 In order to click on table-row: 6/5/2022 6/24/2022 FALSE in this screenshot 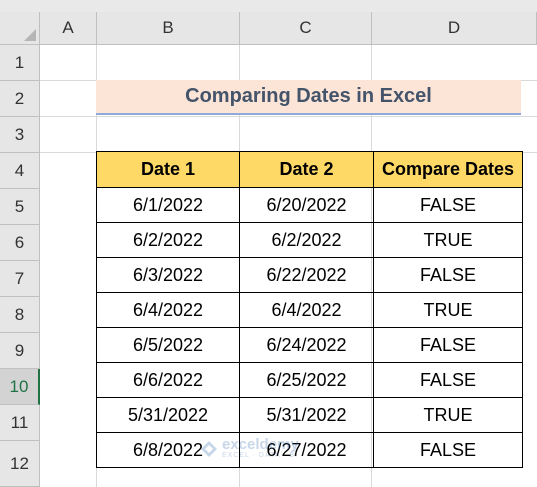, I will do `click(309, 345)`.